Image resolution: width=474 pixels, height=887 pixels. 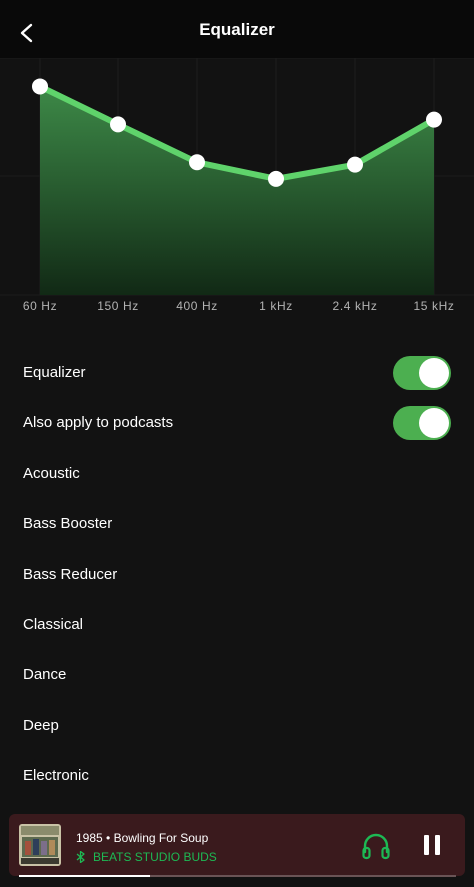 I want to click on preset-item-electronic: Electronic, so click(x=237, y=777).